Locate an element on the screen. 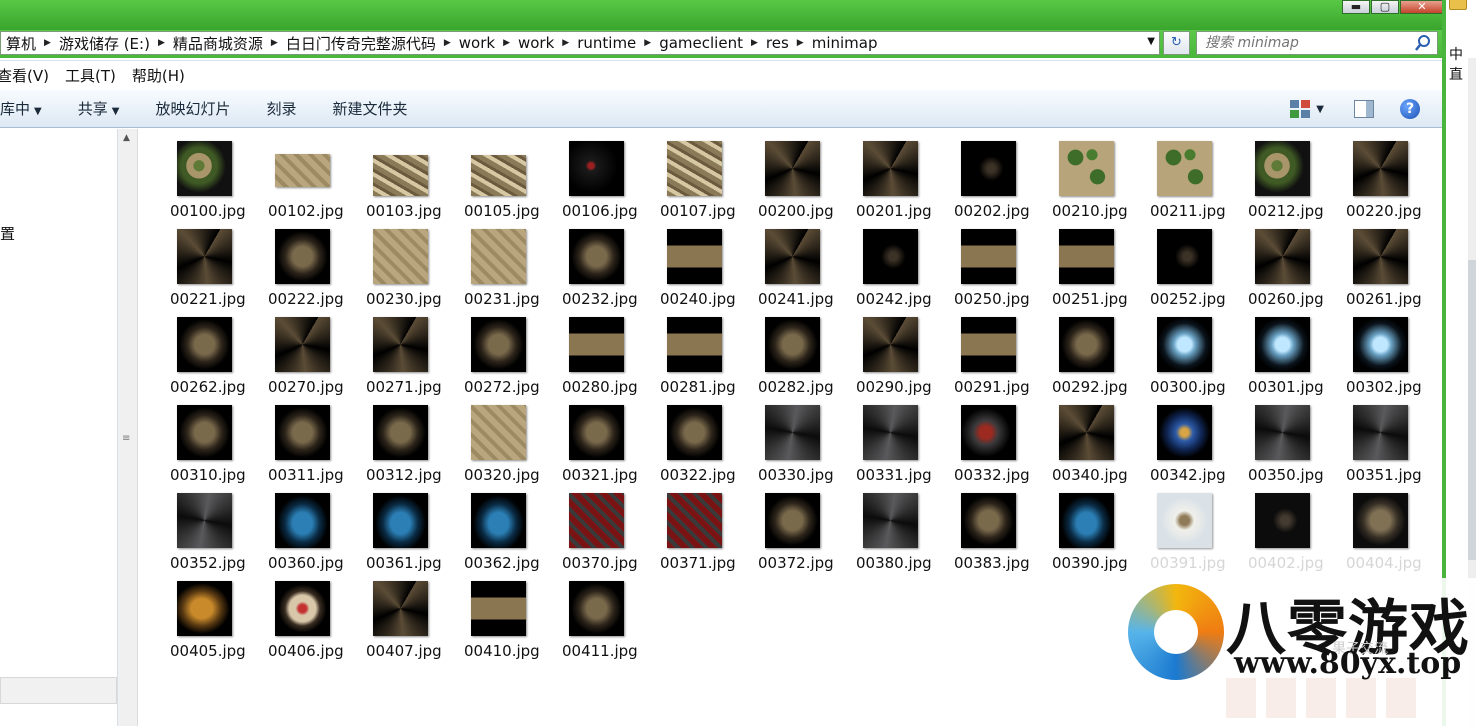  file-item: 00301.jpg is located at coordinates (1297, 361).